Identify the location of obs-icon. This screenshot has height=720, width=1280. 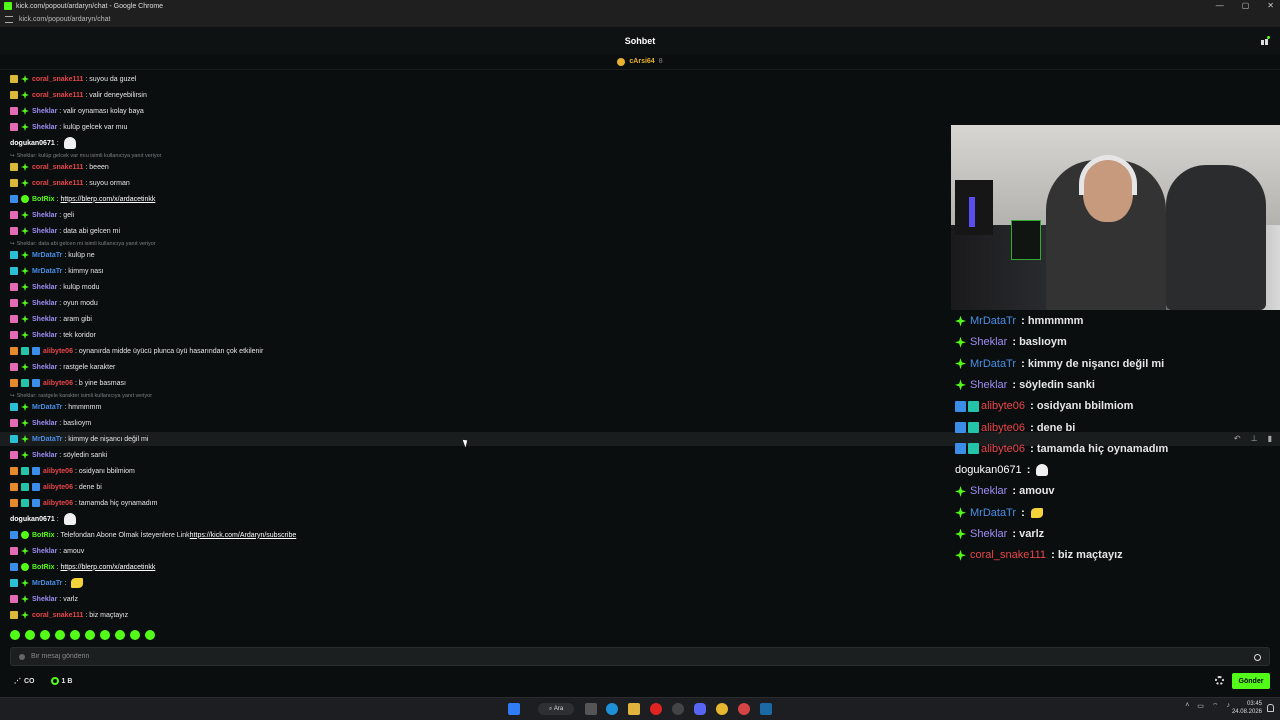
(678, 709).